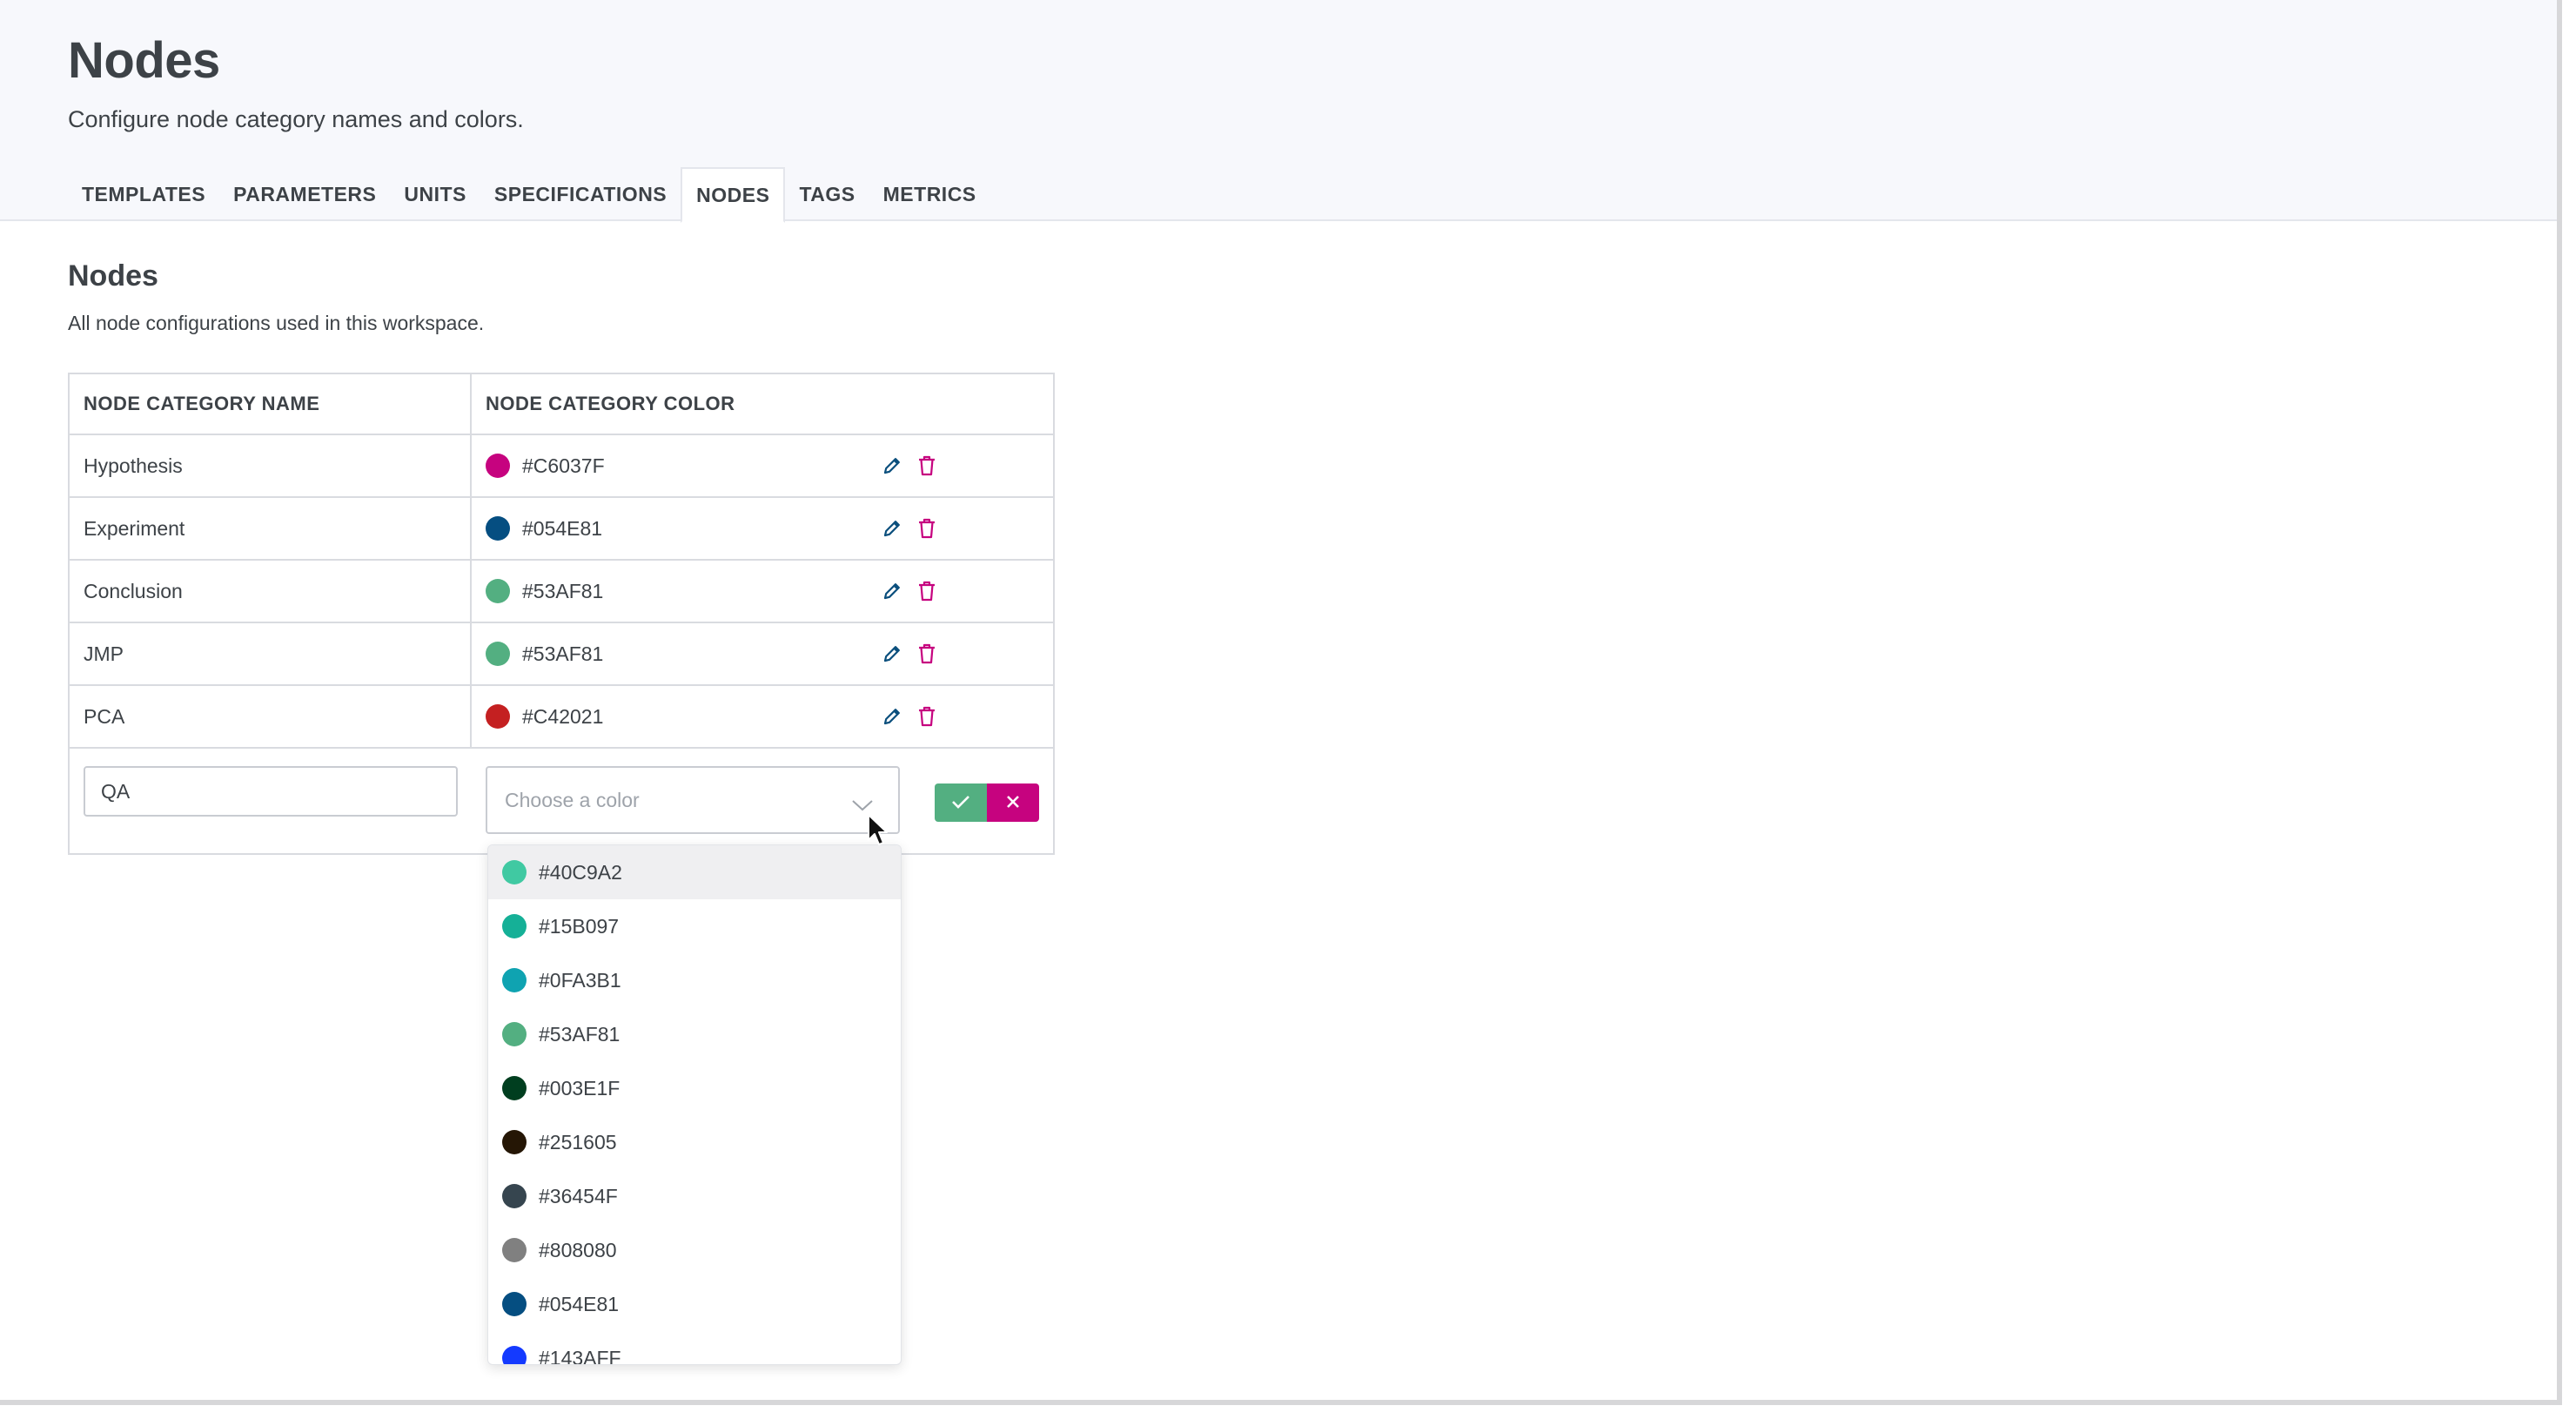 The width and height of the screenshot is (2576, 1419). I want to click on section-title: Nodes, so click(113, 276).